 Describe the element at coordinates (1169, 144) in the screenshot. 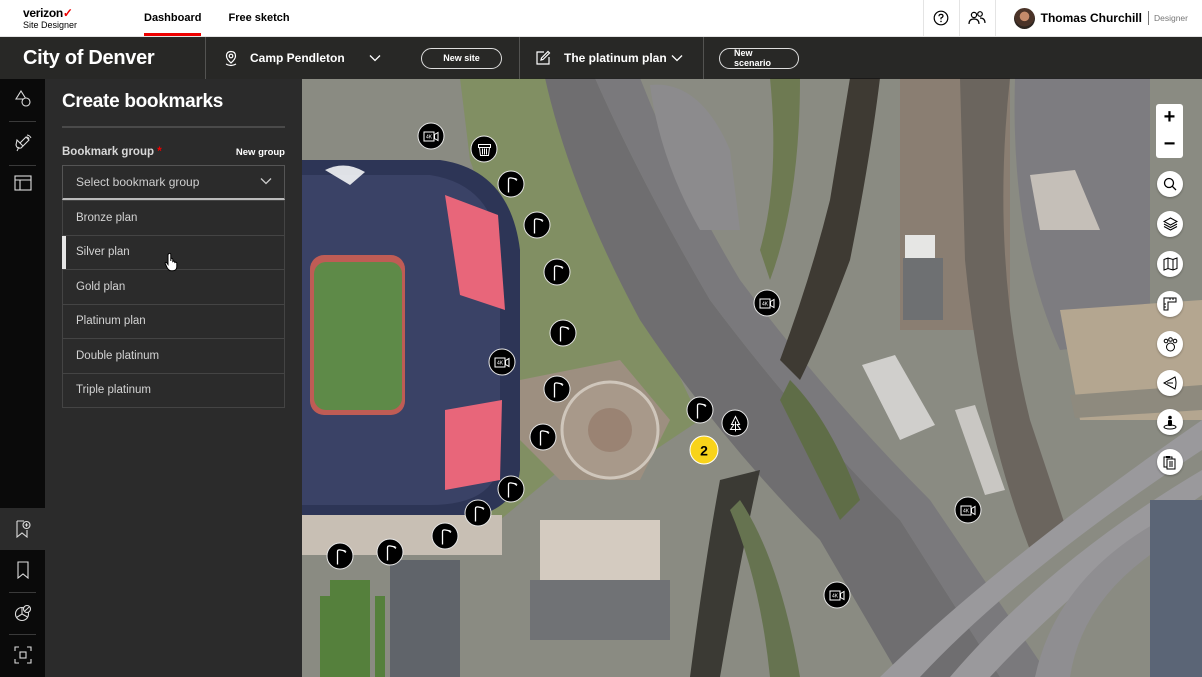

I see `zoom-out-button: −` at that location.